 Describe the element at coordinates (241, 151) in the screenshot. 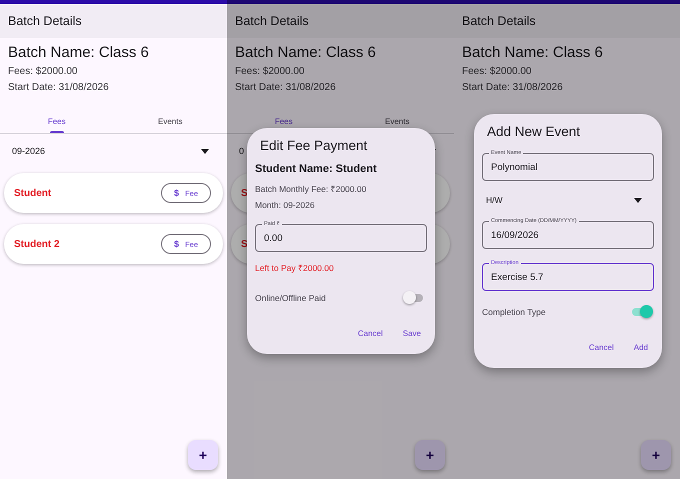

I see `month-dropdown: 0` at that location.